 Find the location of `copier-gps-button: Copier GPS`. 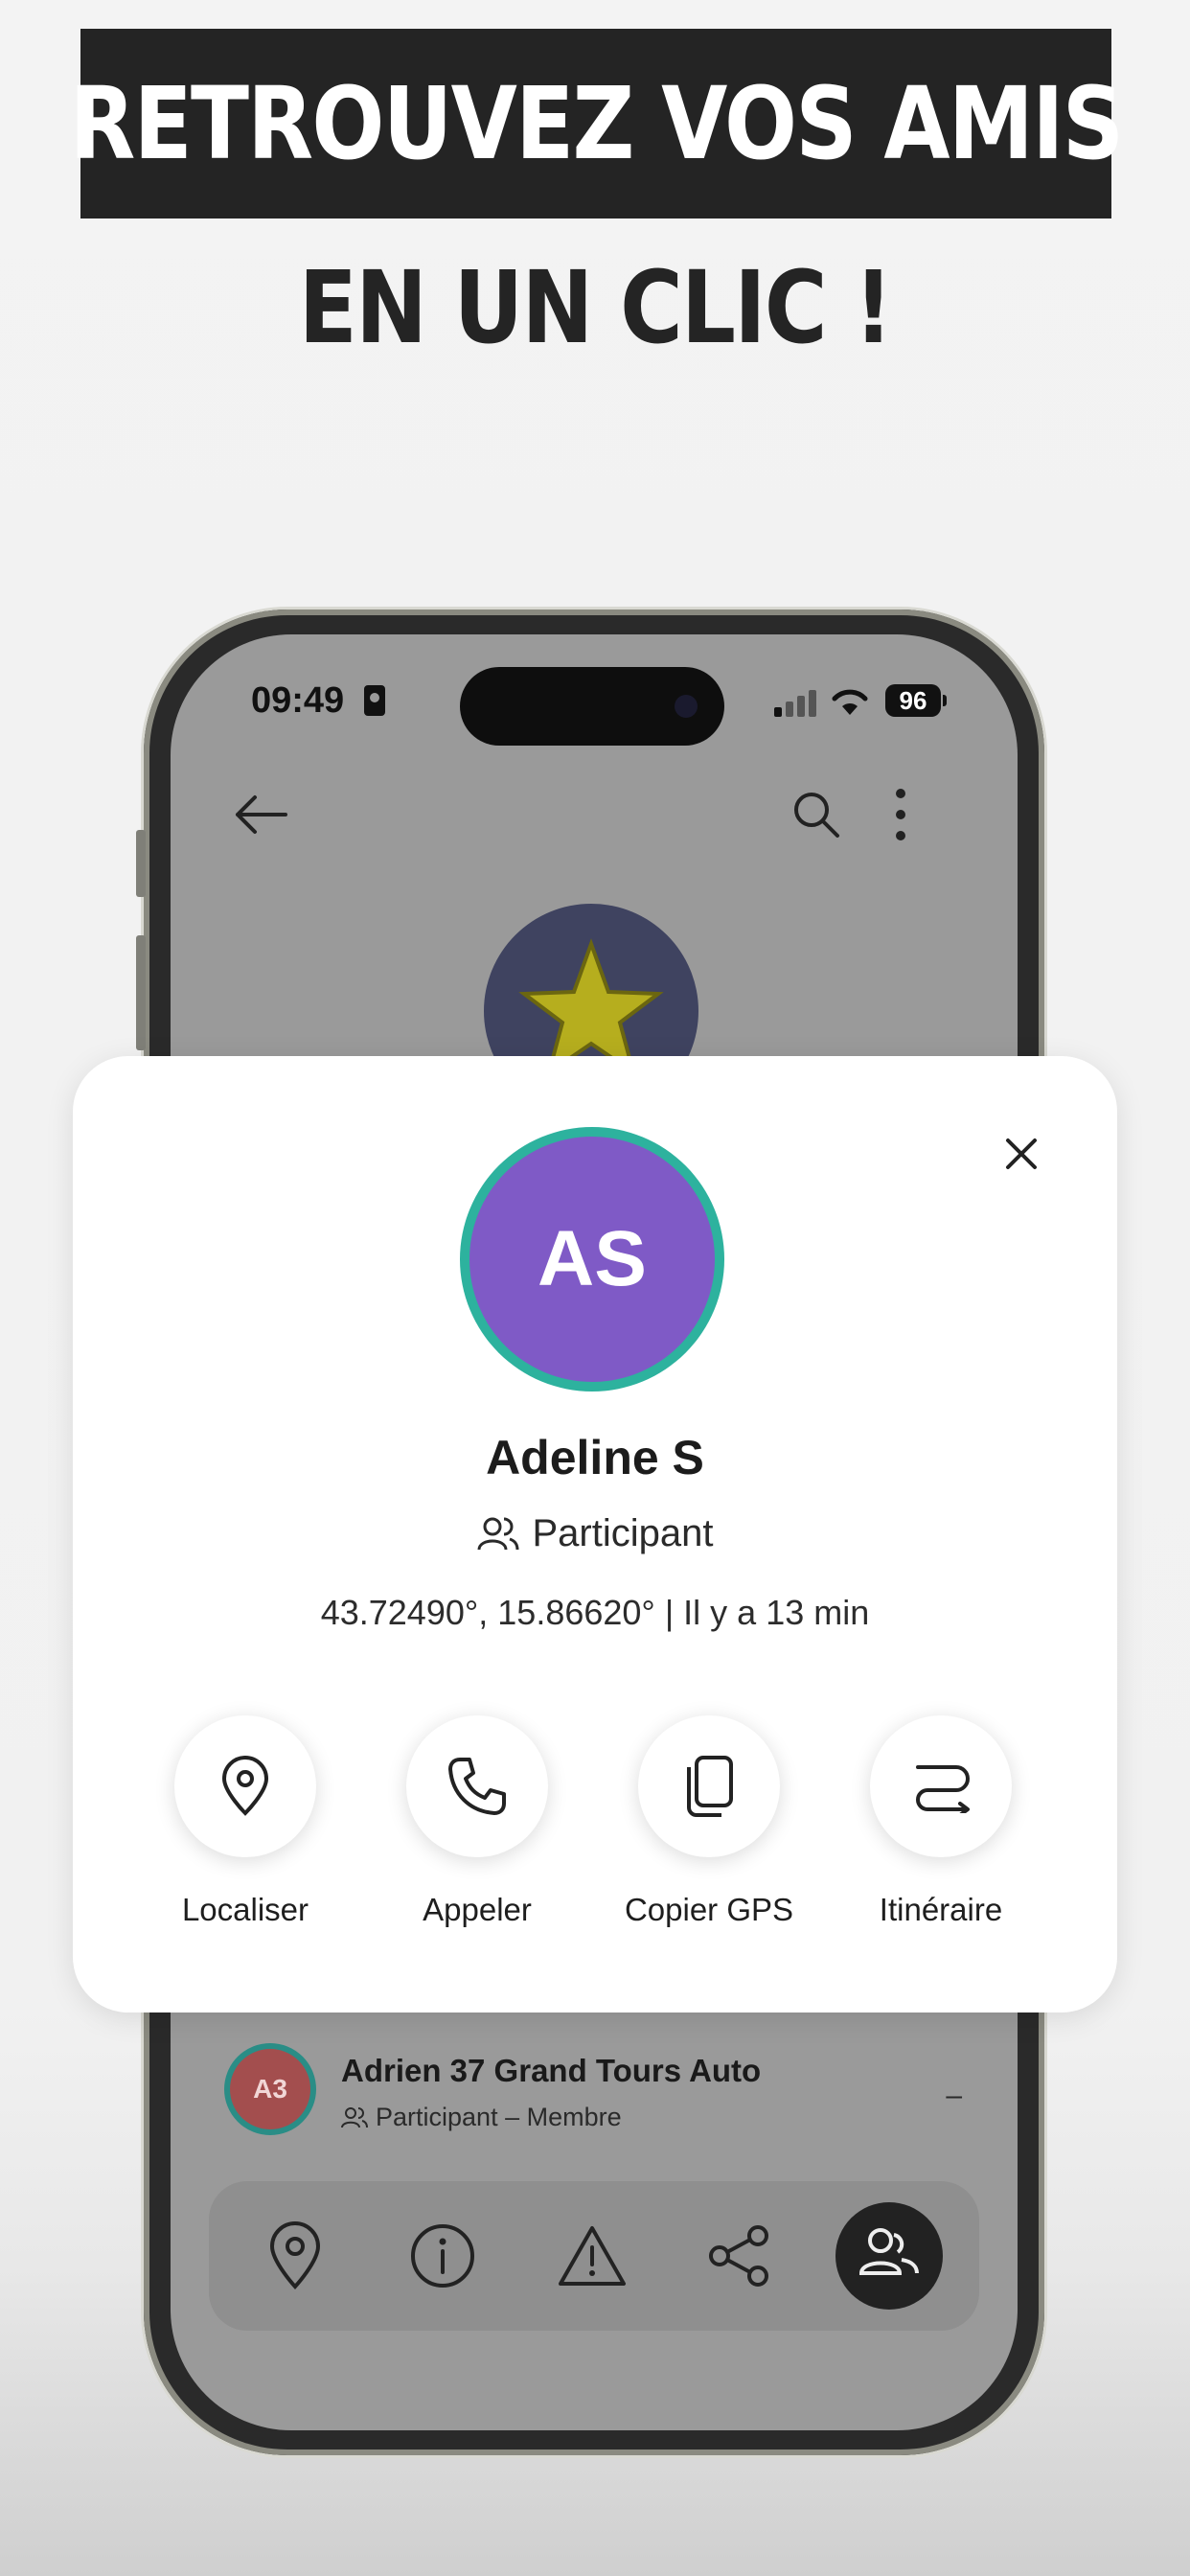

copier-gps-button: Copier GPS is located at coordinates (709, 1821).